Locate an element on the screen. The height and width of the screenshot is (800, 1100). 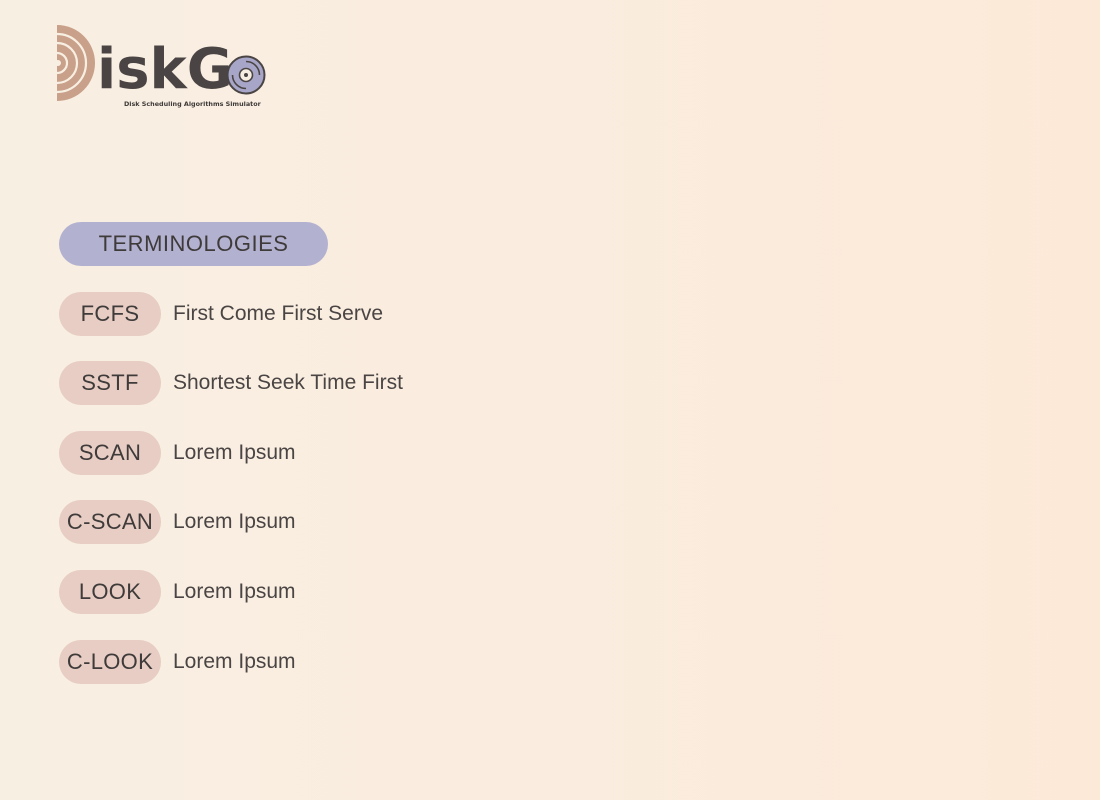
disc-o-letter-icon is located at coordinates (246, 75).